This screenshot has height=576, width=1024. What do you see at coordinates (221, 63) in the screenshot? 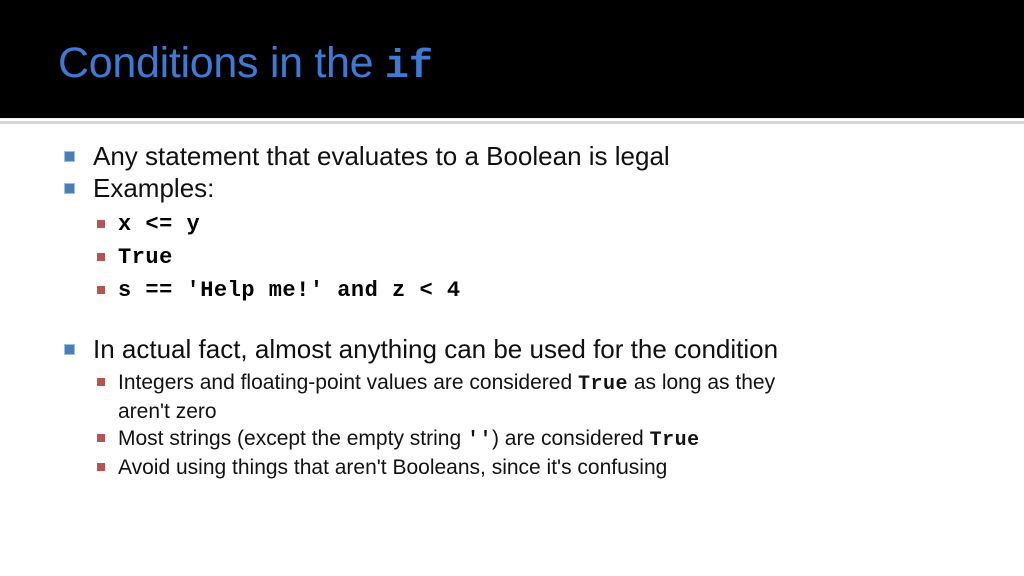
I see `page-title-text: Conditions in the` at bounding box center [221, 63].